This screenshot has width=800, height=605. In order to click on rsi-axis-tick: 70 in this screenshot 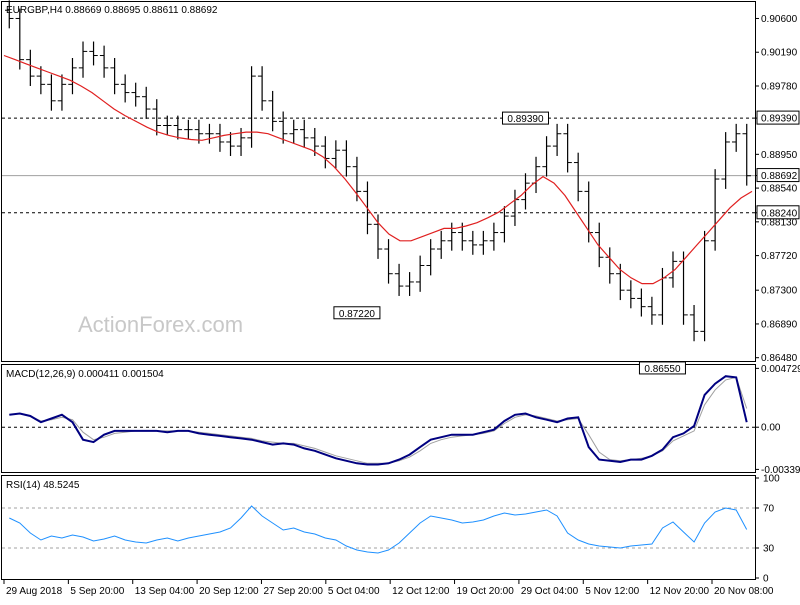, I will do `click(765, 509)`.